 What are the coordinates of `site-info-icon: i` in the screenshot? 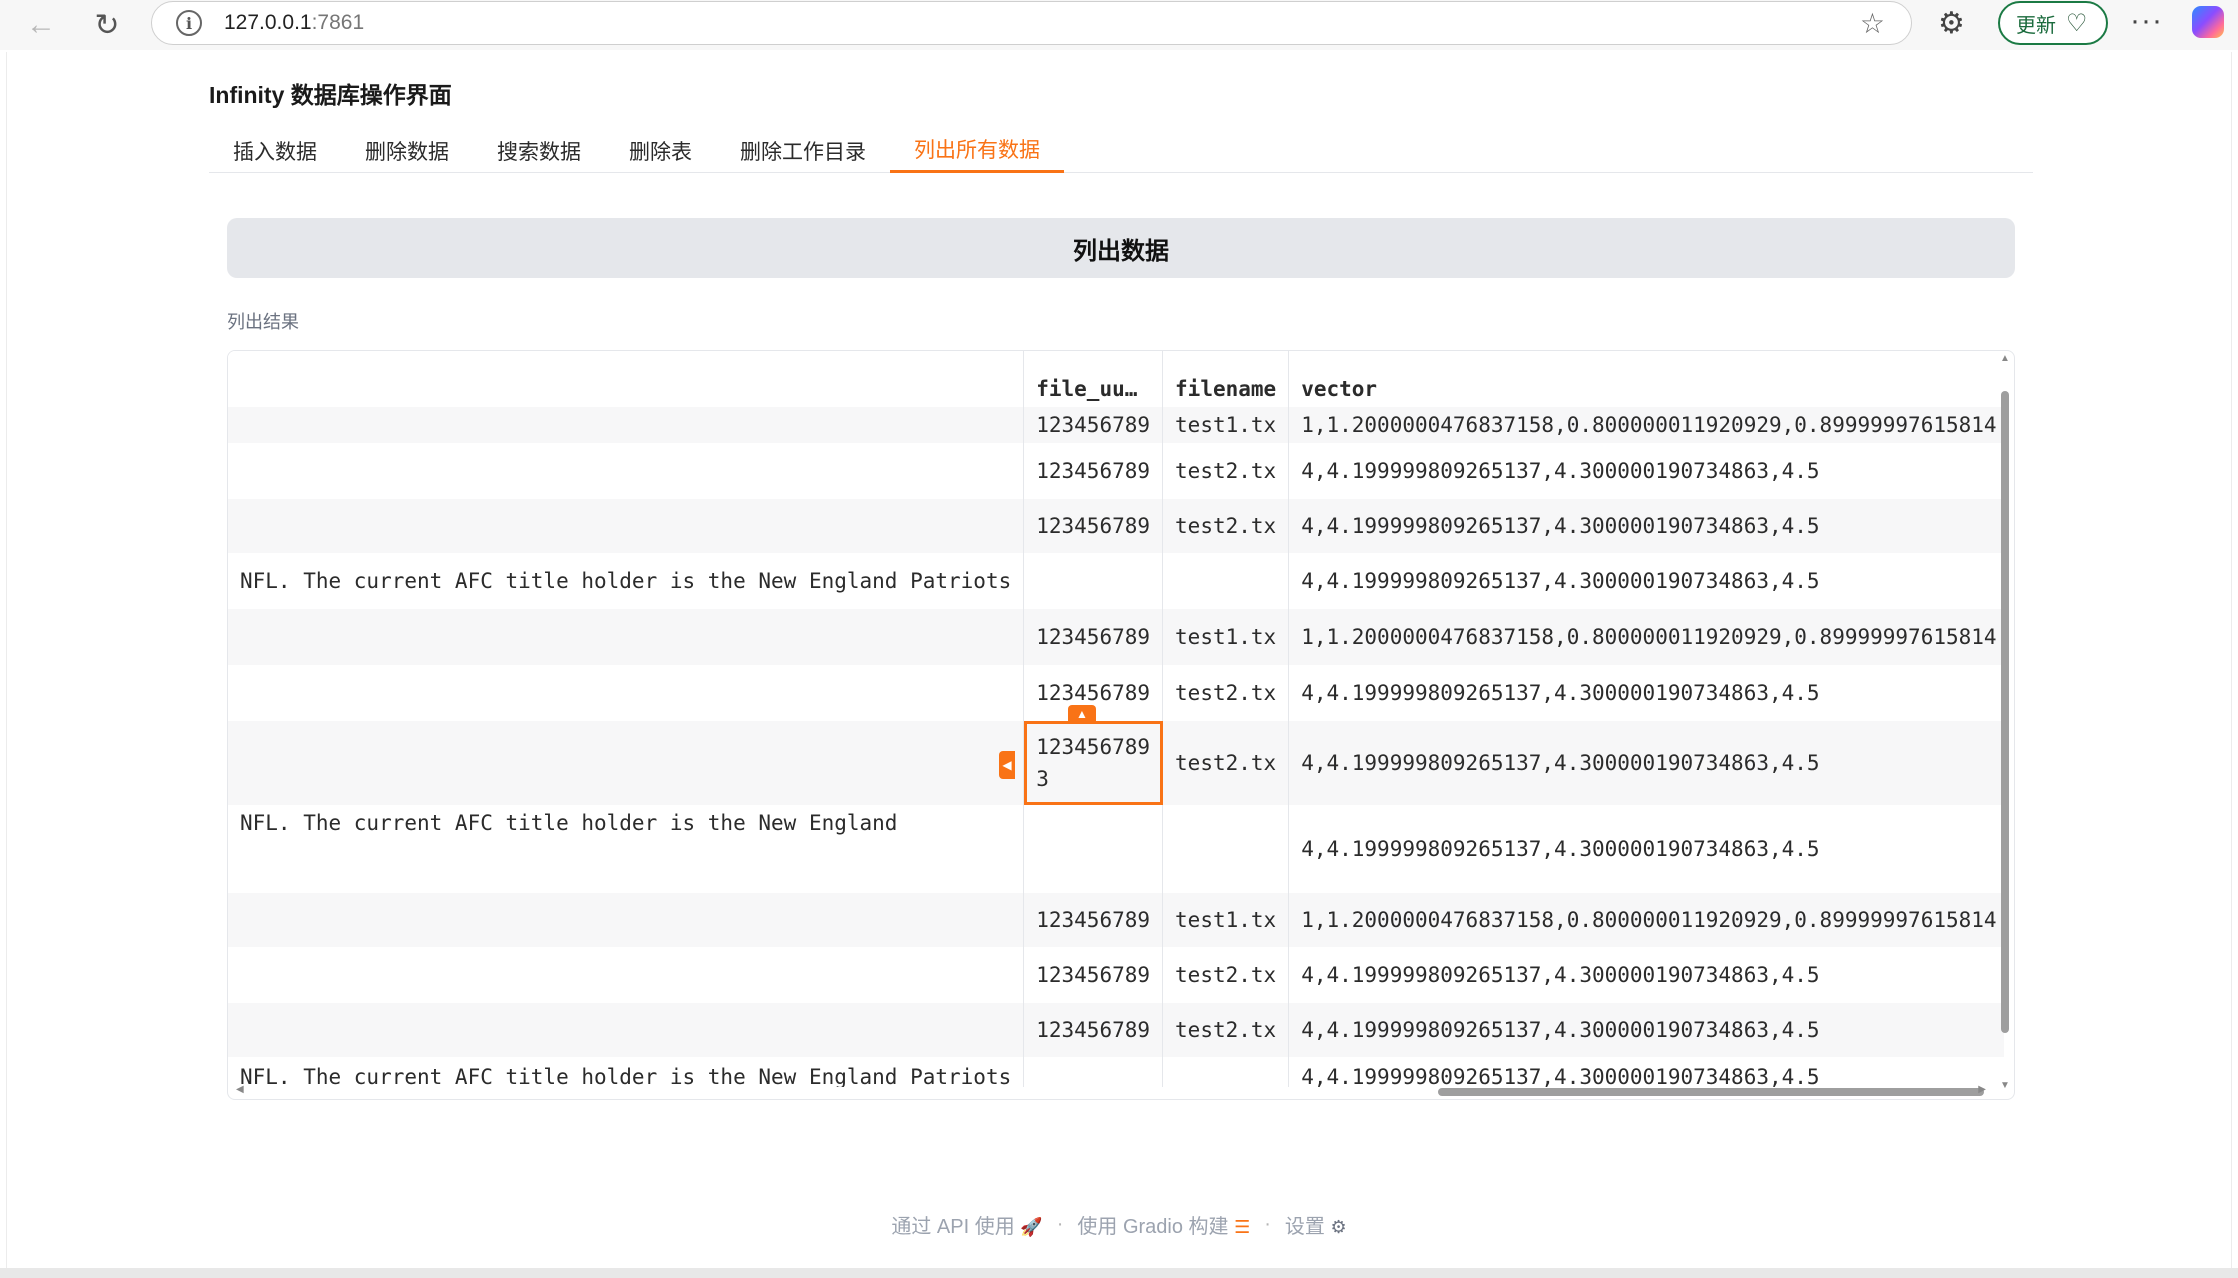 It's located at (189, 23).